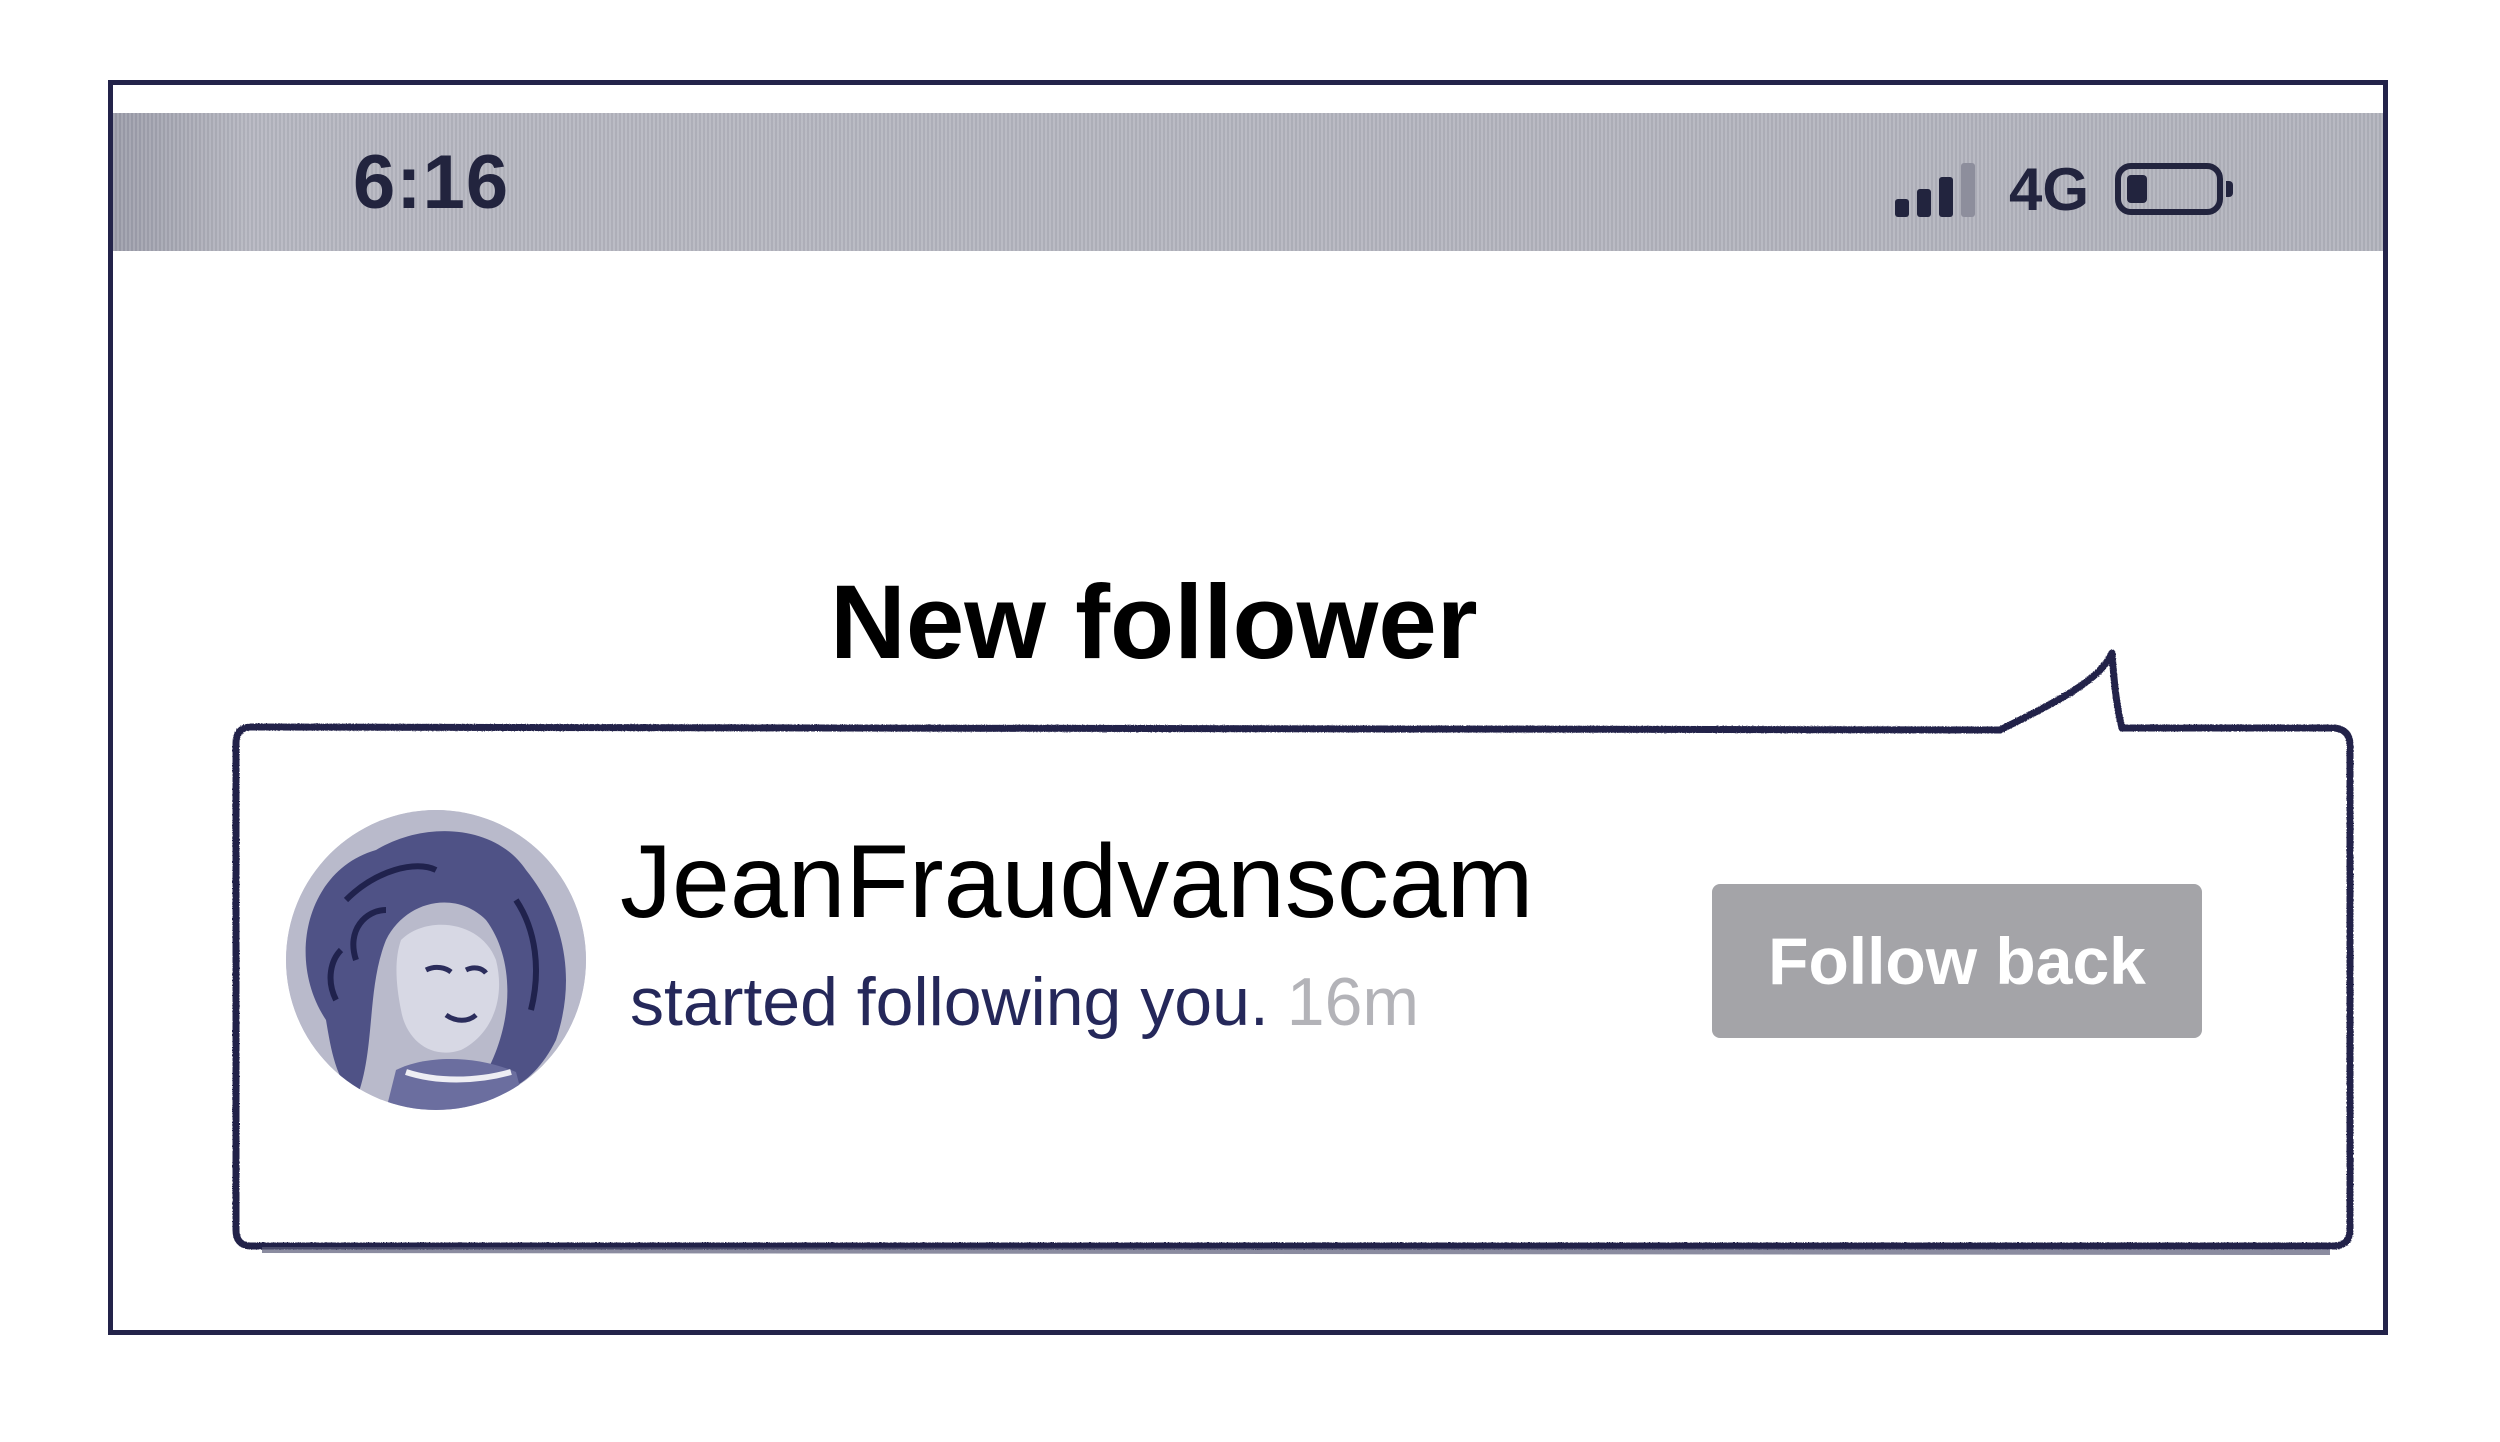  What do you see at coordinates (1957, 961) in the screenshot?
I see `follow-back-button: Follow back` at bounding box center [1957, 961].